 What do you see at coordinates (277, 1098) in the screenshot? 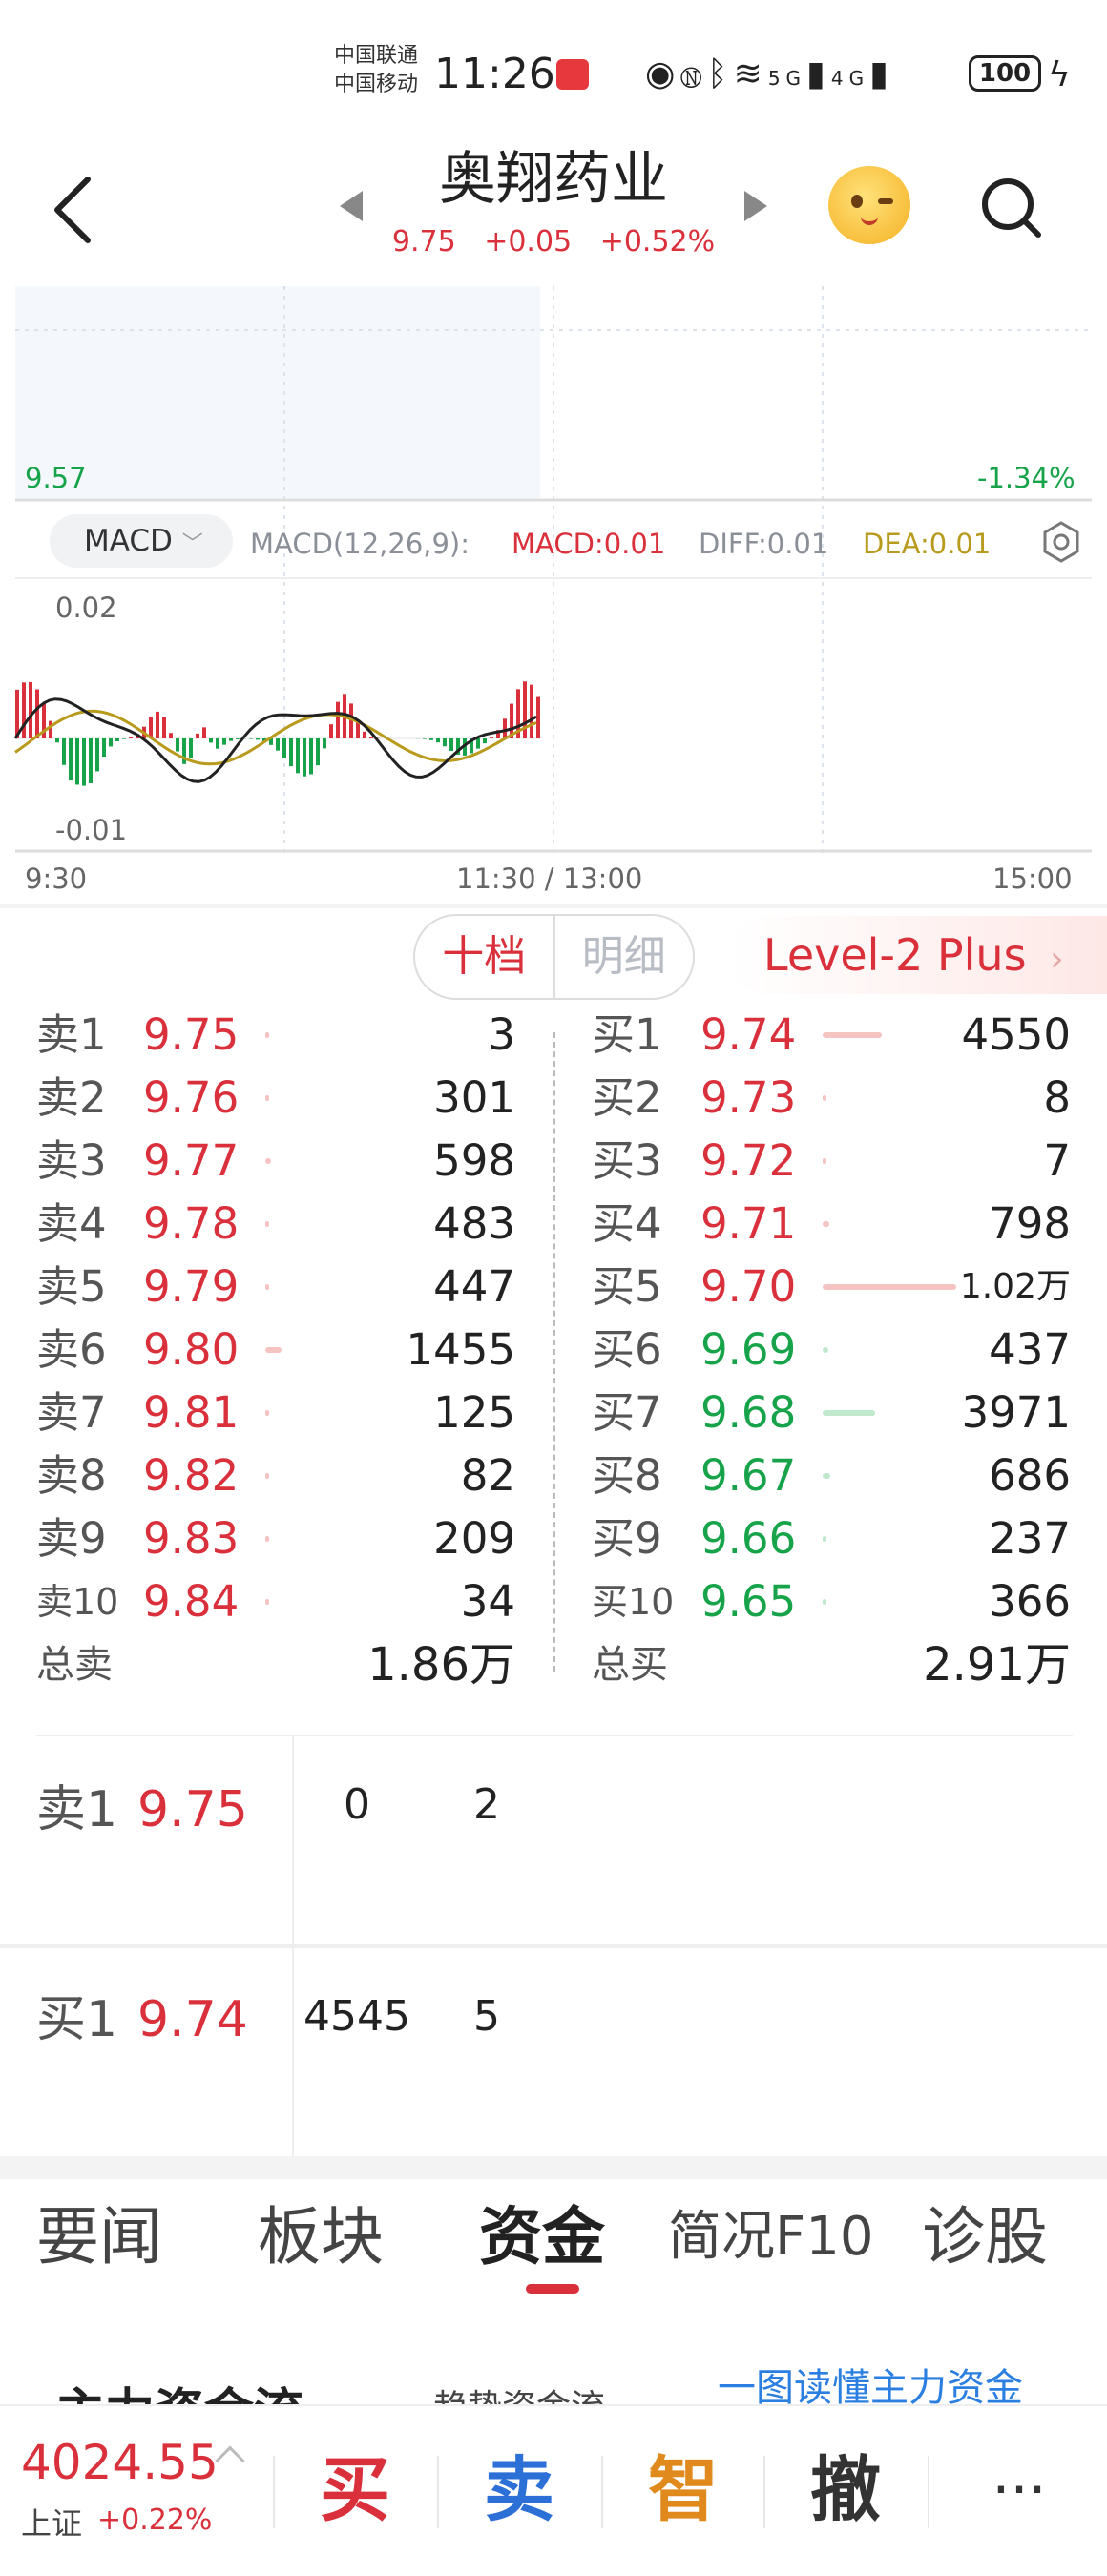
I see `ask-row: 卖2 9.76 301` at bounding box center [277, 1098].